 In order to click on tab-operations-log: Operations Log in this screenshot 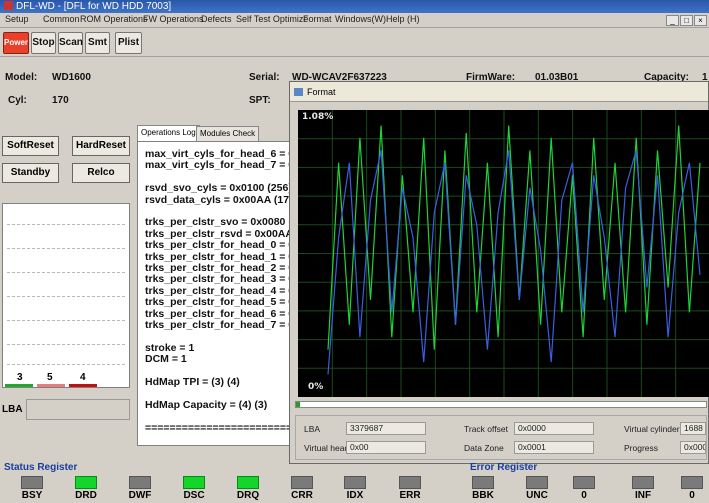, I will do `click(168, 133)`.